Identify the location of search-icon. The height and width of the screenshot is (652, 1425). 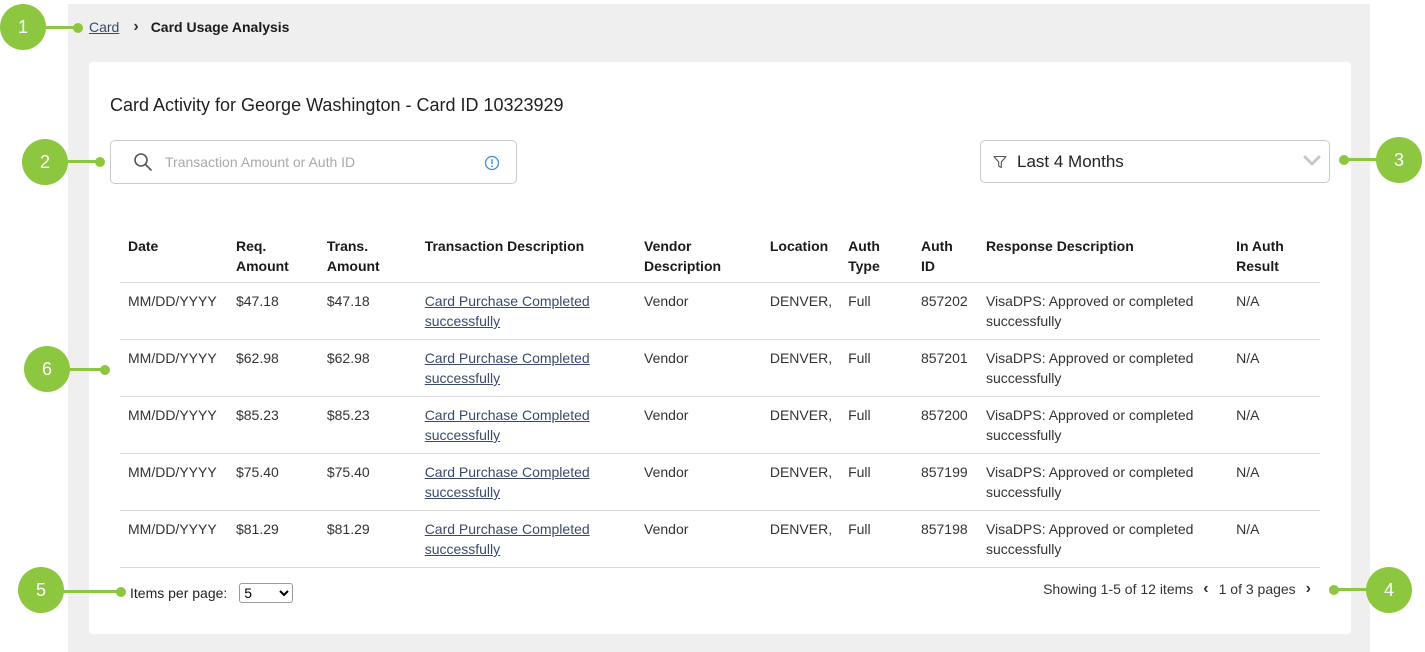
(143, 162).